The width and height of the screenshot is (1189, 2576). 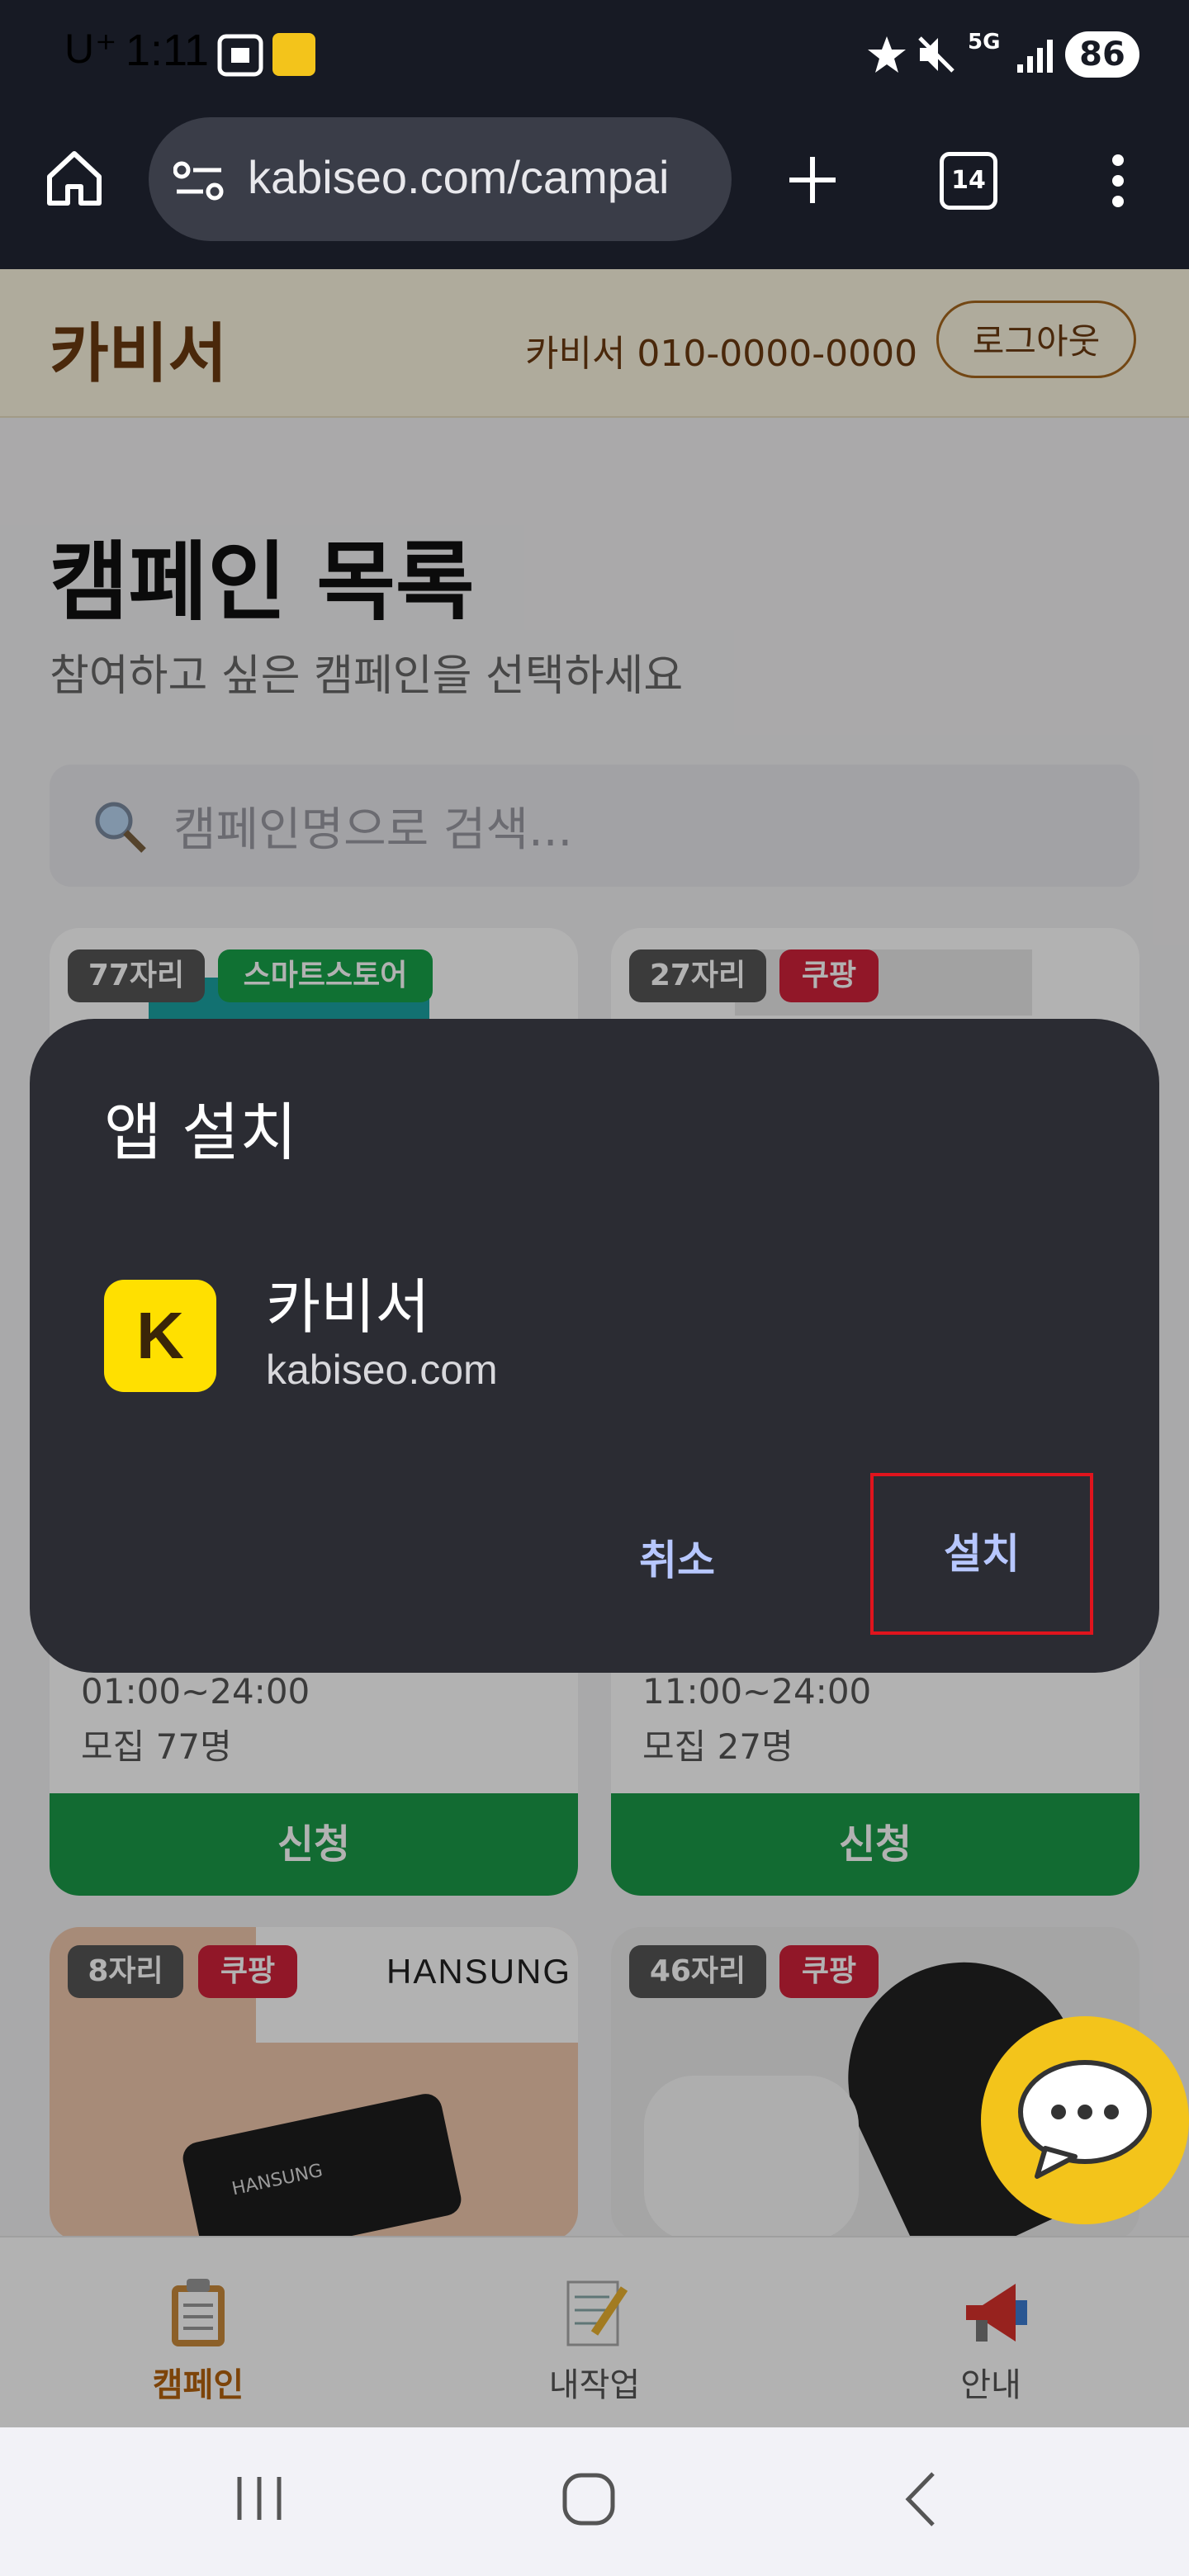 I want to click on tab-switcher-button: 14, so click(x=968, y=181).